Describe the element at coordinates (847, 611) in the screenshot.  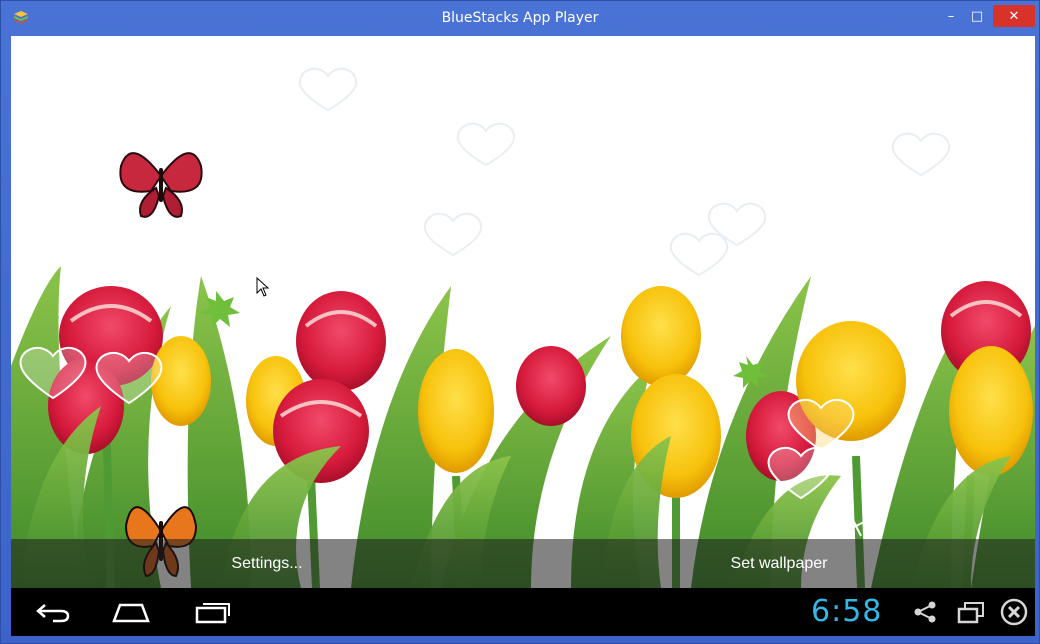
I see `status-clock: 6:58` at that location.